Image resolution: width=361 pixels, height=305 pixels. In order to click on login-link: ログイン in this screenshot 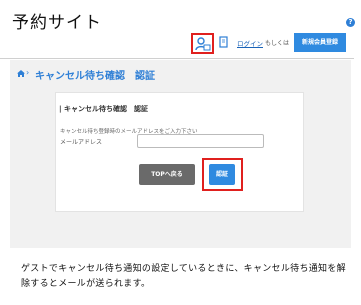, I will do `click(250, 43)`.